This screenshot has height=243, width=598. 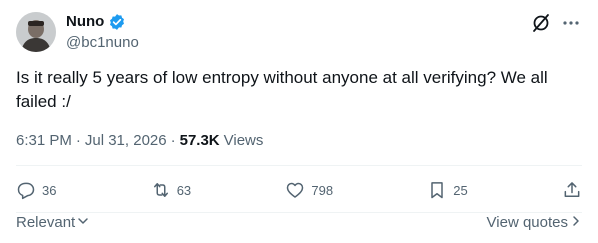 What do you see at coordinates (46, 222) in the screenshot?
I see `sort-label: Relevant` at bounding box center [46, 222].